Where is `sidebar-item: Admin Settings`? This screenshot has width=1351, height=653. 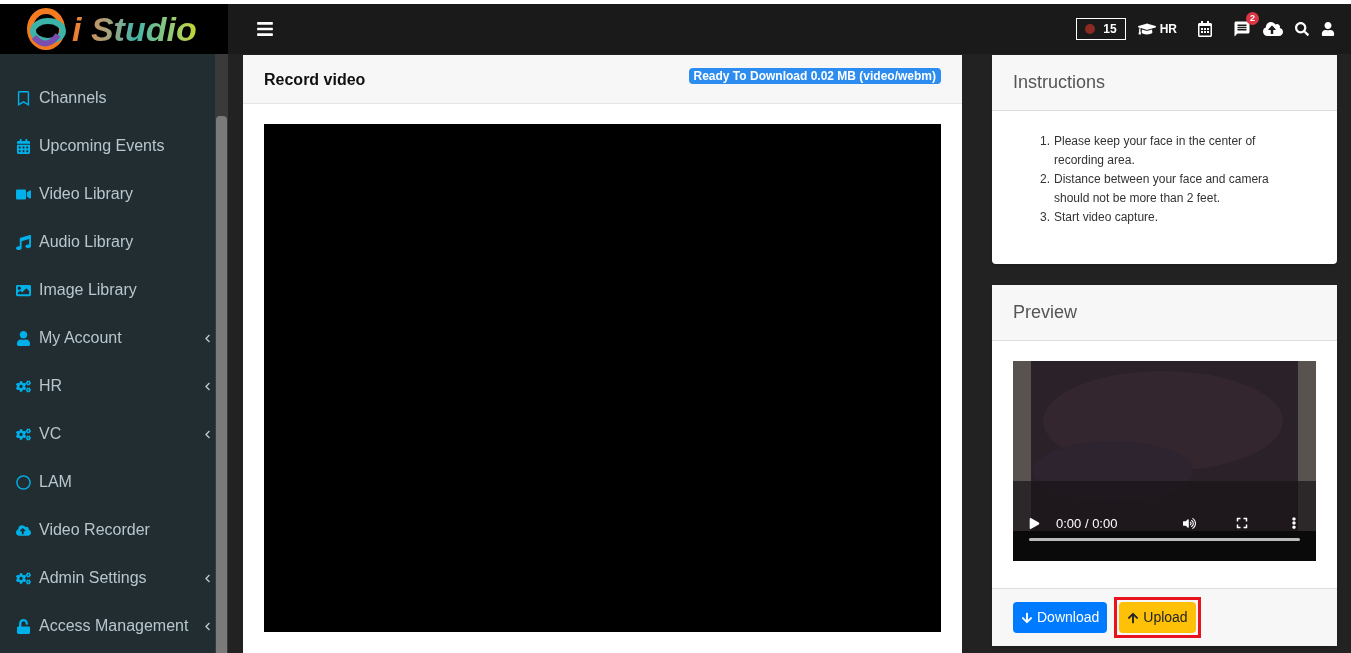 sidebar-item: Admin Settings is located at coordinates (107, 578).